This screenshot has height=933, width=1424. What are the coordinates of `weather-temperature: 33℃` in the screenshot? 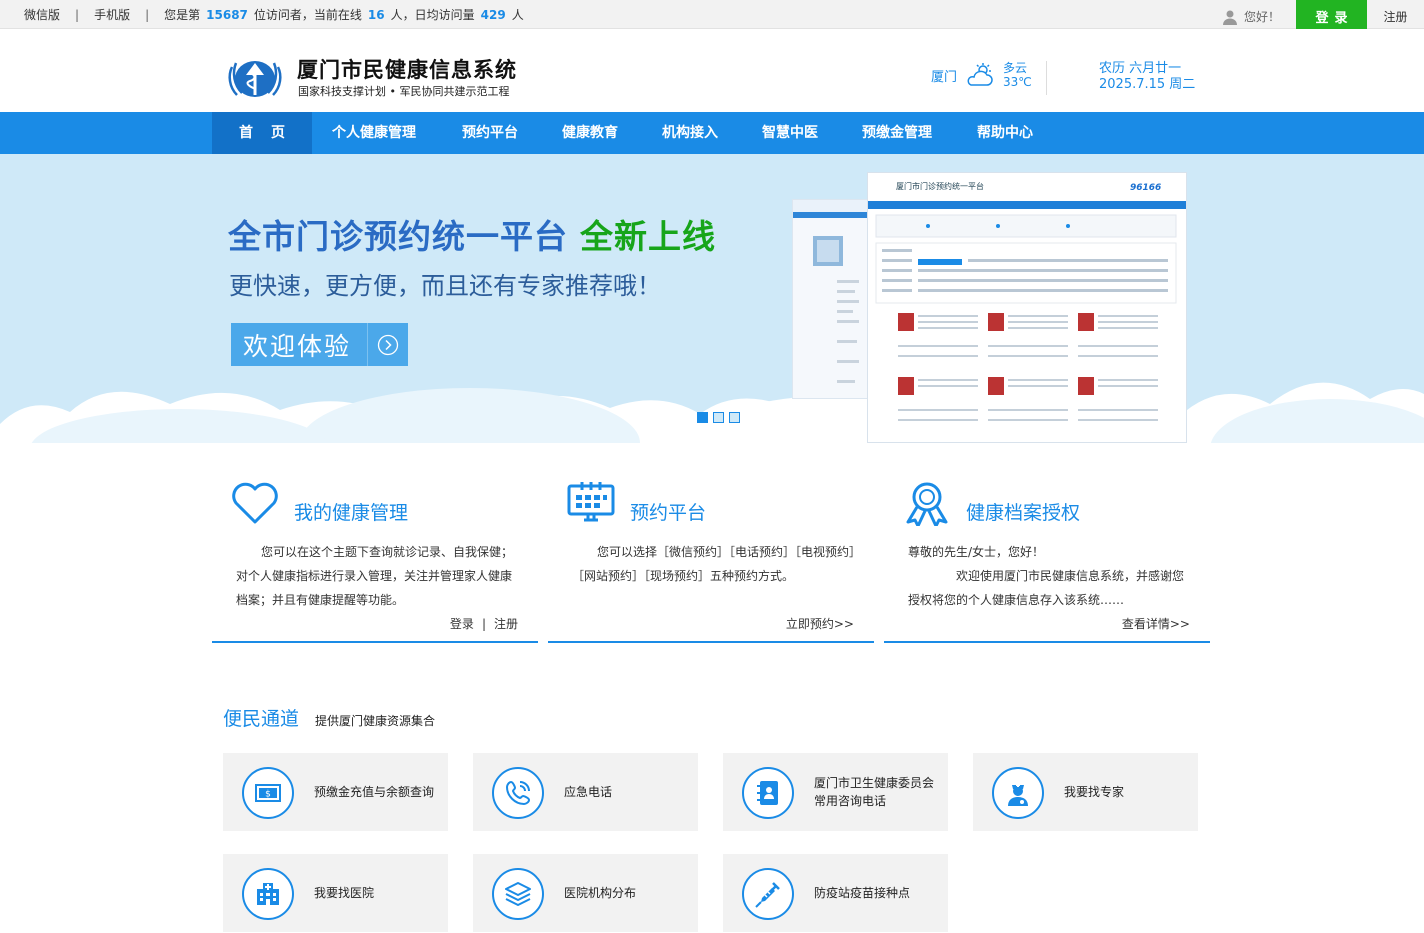 It's located at (1017, 82).